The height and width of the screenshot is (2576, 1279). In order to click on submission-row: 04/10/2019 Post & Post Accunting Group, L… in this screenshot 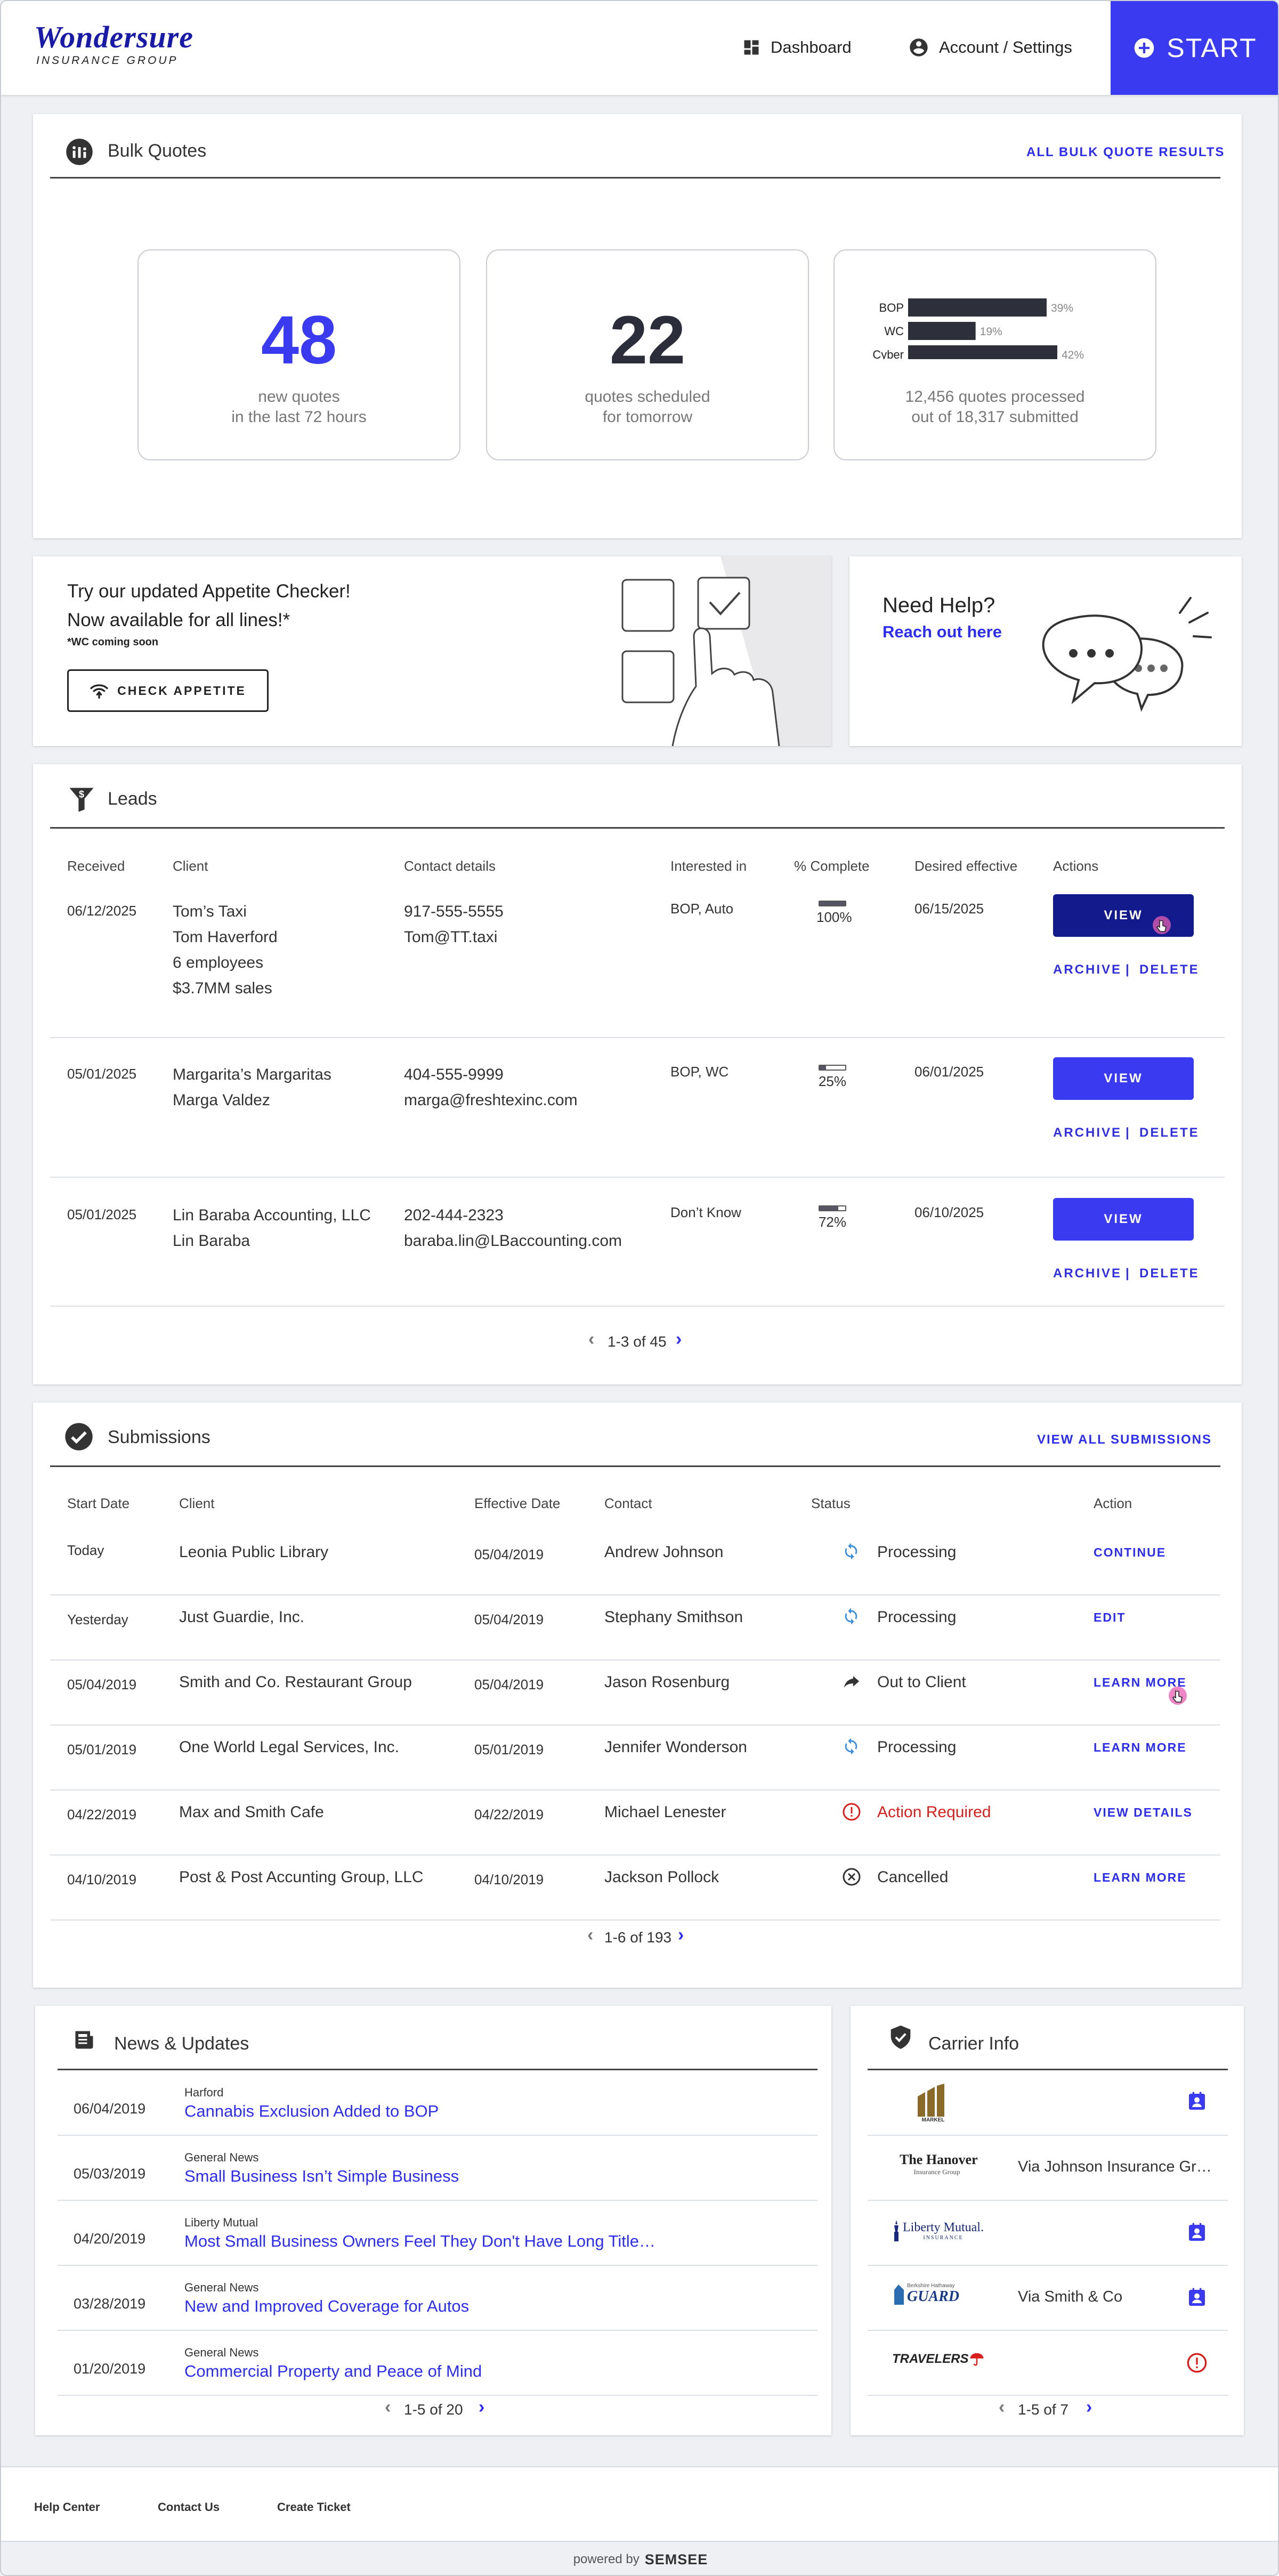, I will do `click(635, 1889)`.